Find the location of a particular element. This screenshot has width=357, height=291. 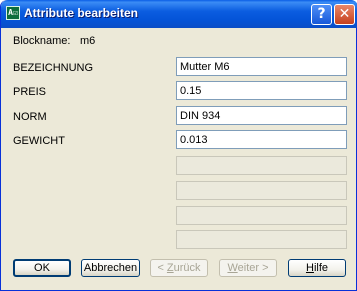

attribute-input-preis is located at coordinates (261, 90).